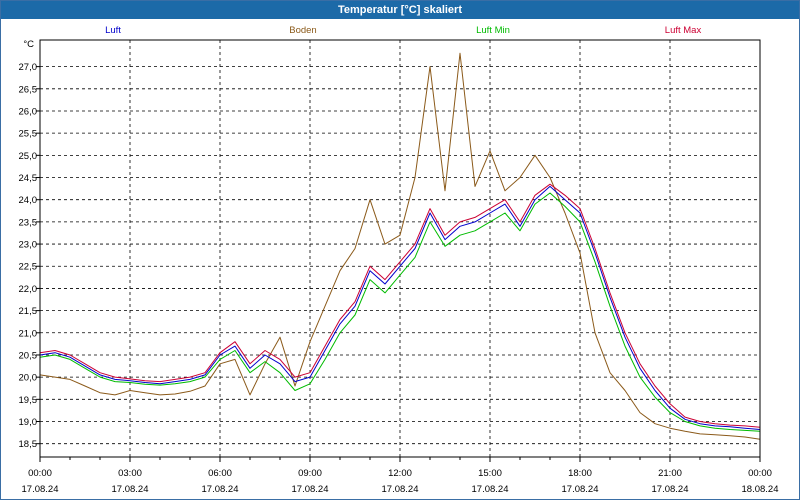 The height and width of the screenshot is (500, 800). Describe the element at coordinates (28, 200) in the screenshot. I see `y-tick-label: 24,0` at that location.